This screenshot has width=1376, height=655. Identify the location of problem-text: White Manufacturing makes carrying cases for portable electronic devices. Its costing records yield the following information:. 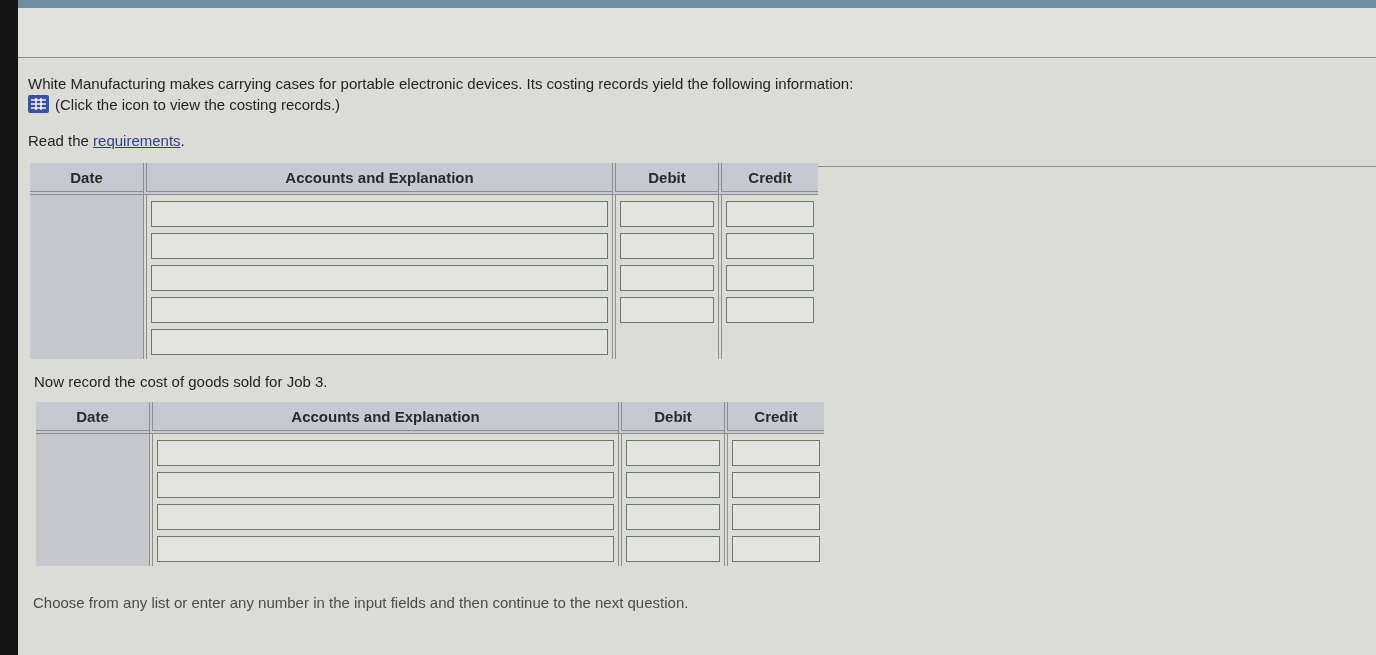
(441, 84).